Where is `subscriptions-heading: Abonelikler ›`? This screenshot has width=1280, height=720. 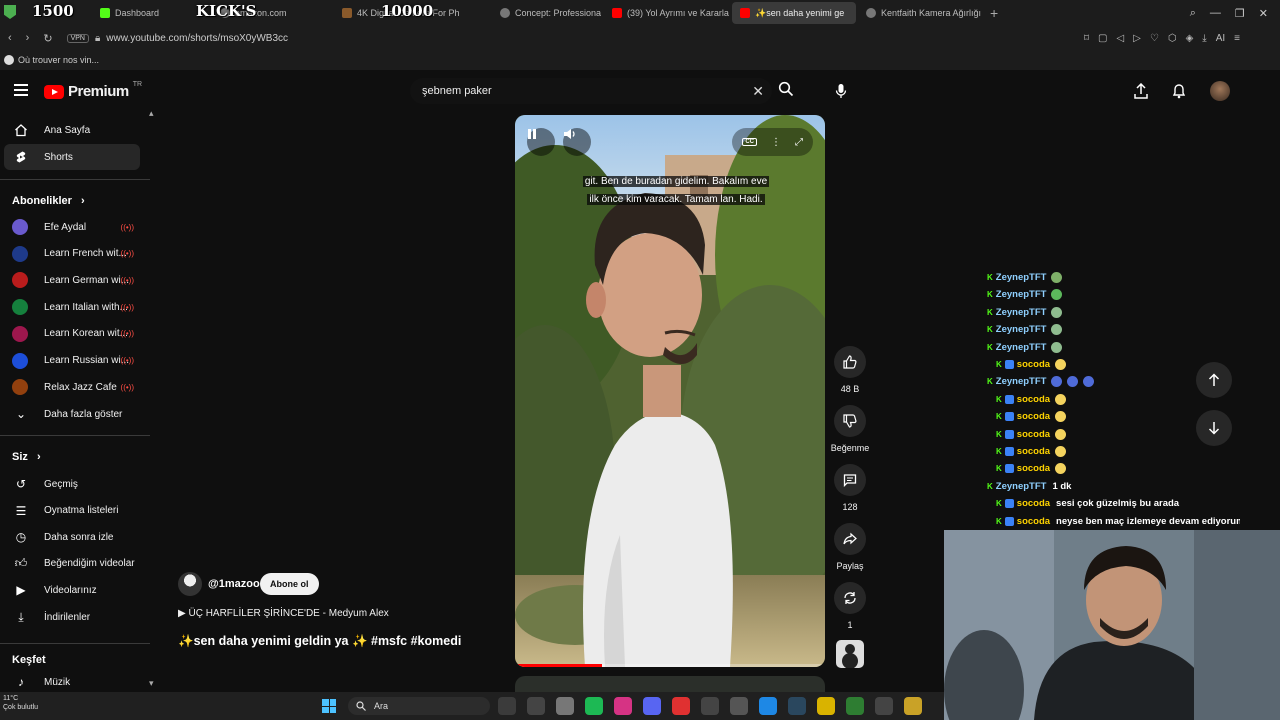 subscriptions-heading: Abonelikler › is located at coordinates (48, 201).